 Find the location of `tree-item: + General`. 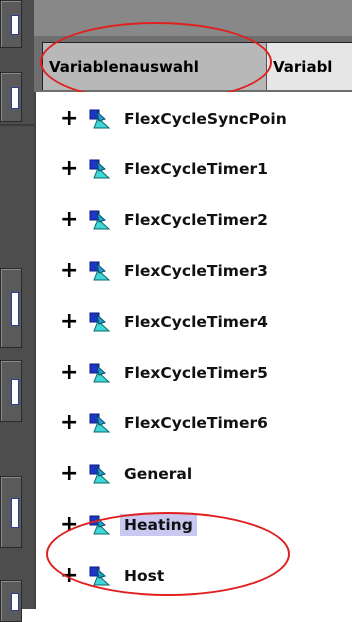

tree-item: + General is located at coordinates (128, 474).